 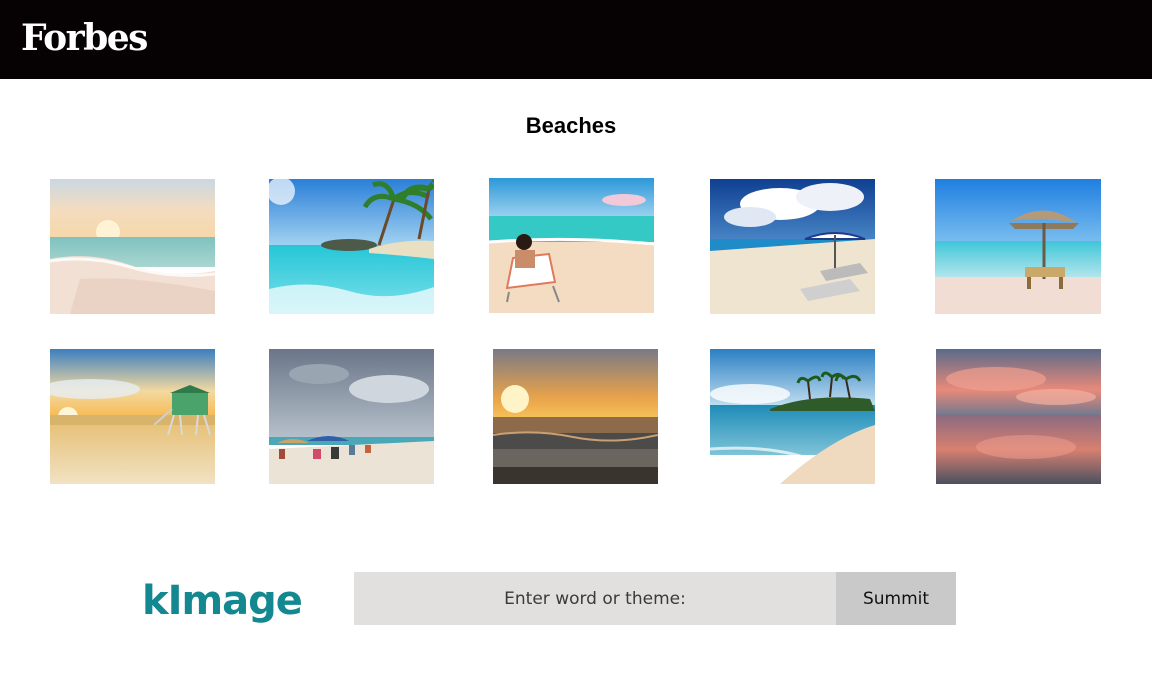 I want to click on tropical-island-palms-image, so click(x=792, y=416).